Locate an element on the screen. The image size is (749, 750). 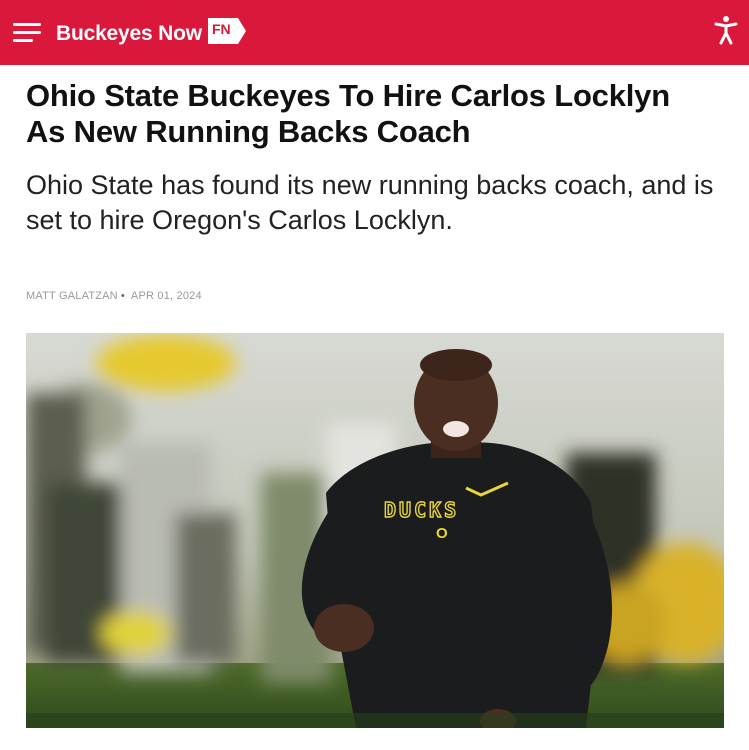
fn-badge-text: FN is located at coordinates (221, 29).